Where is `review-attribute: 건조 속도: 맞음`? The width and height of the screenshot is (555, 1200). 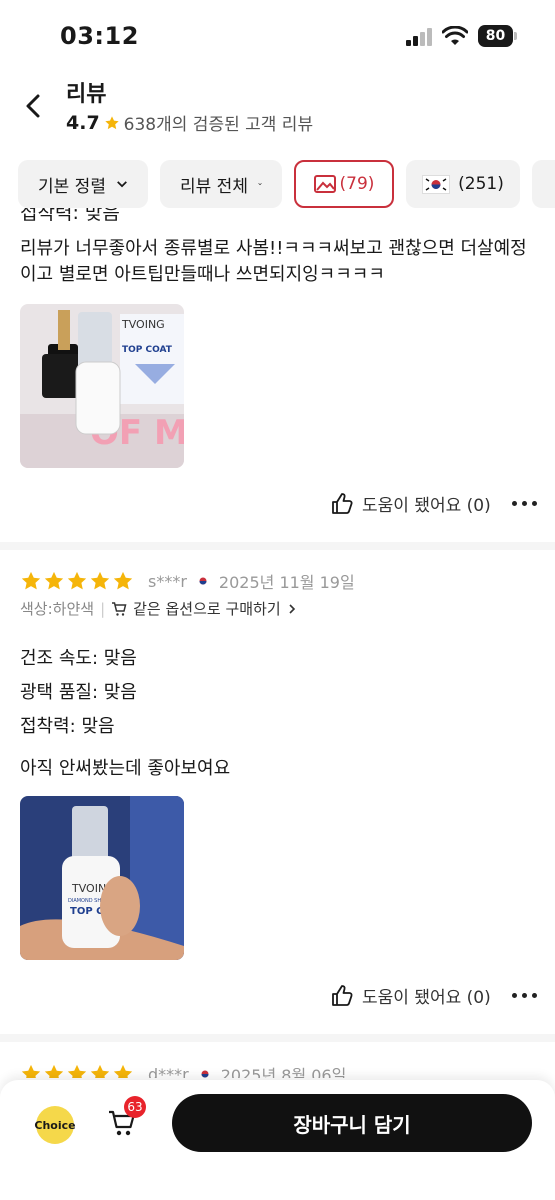
review-attribute: 건조 속도: 맞음 is located at coordinates (78, 658).